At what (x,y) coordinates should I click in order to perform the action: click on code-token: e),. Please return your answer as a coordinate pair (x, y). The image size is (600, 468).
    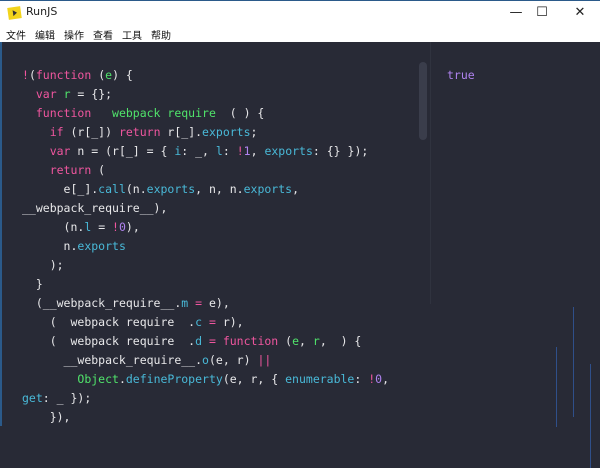
    Looking at the image, I should click on (219, 303).